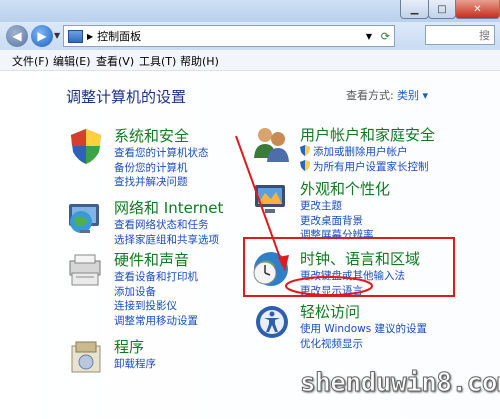 The width and height of the screenshot is (500, 419). I want to click on category-network-internet: 网络和 Internet 查看网络状态和任务 选择家庭组和共享选项, so click(168, 222).